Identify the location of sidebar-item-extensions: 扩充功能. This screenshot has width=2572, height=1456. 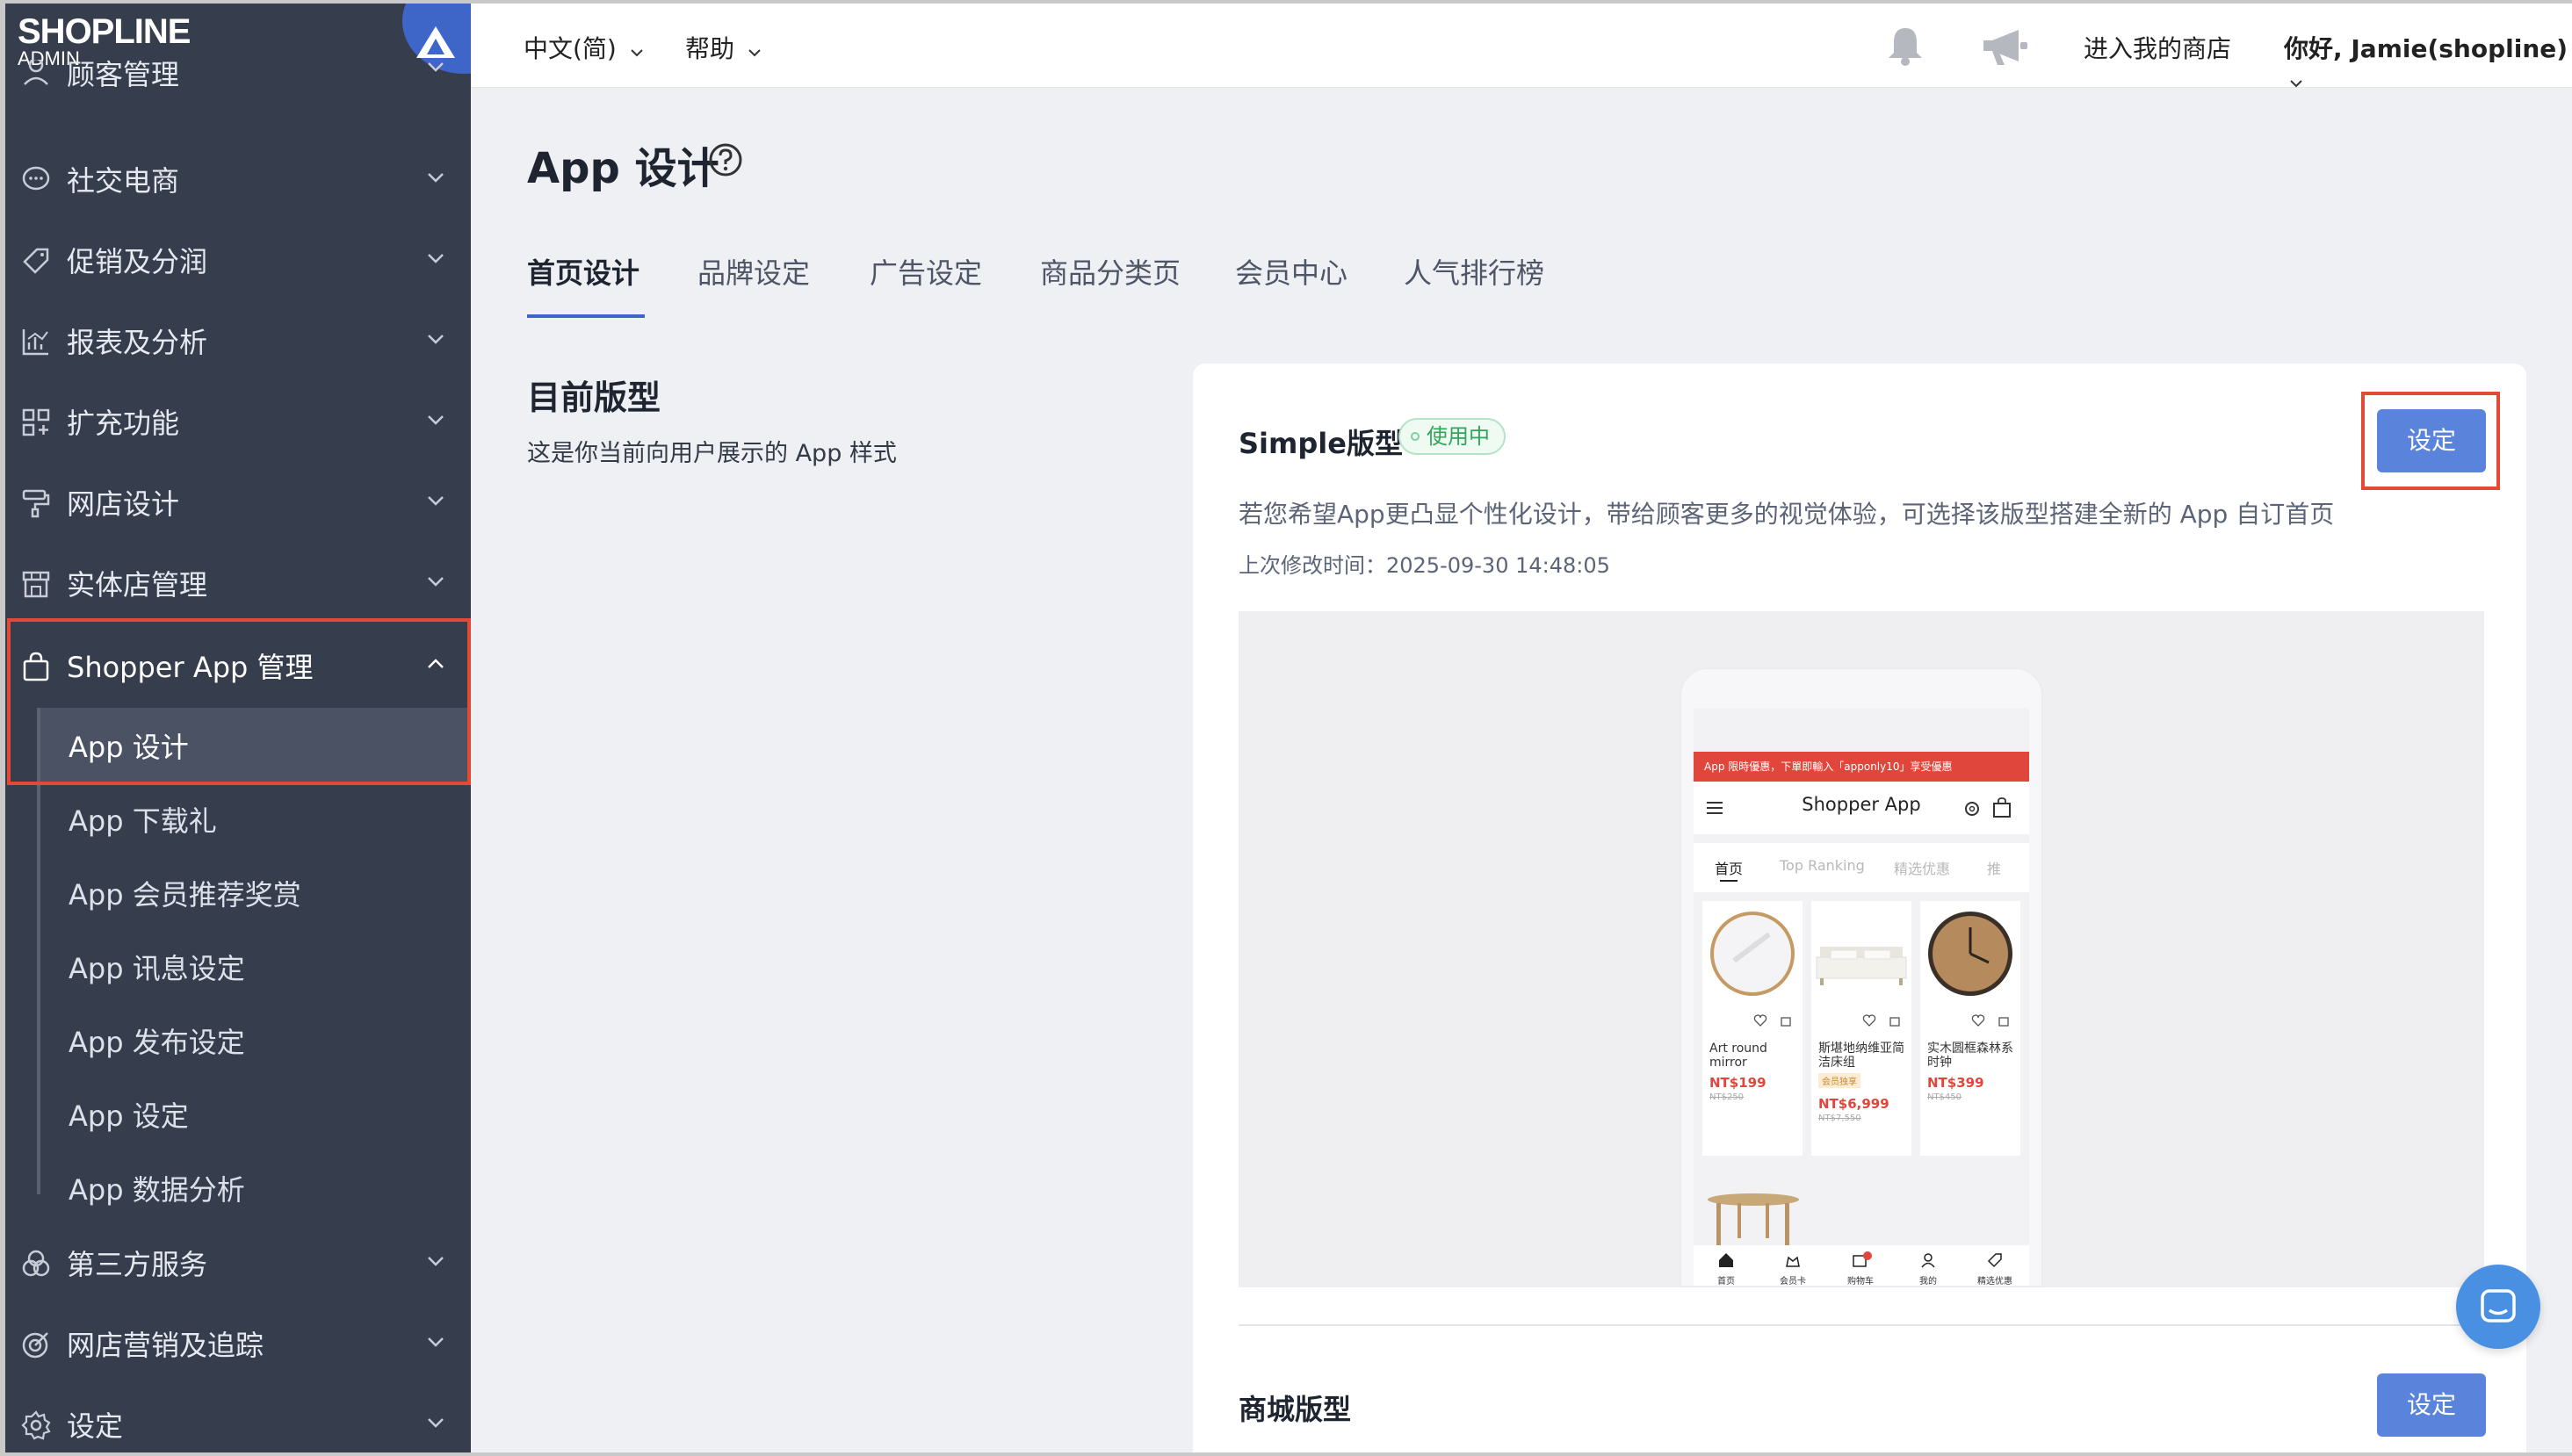
(238, 421).